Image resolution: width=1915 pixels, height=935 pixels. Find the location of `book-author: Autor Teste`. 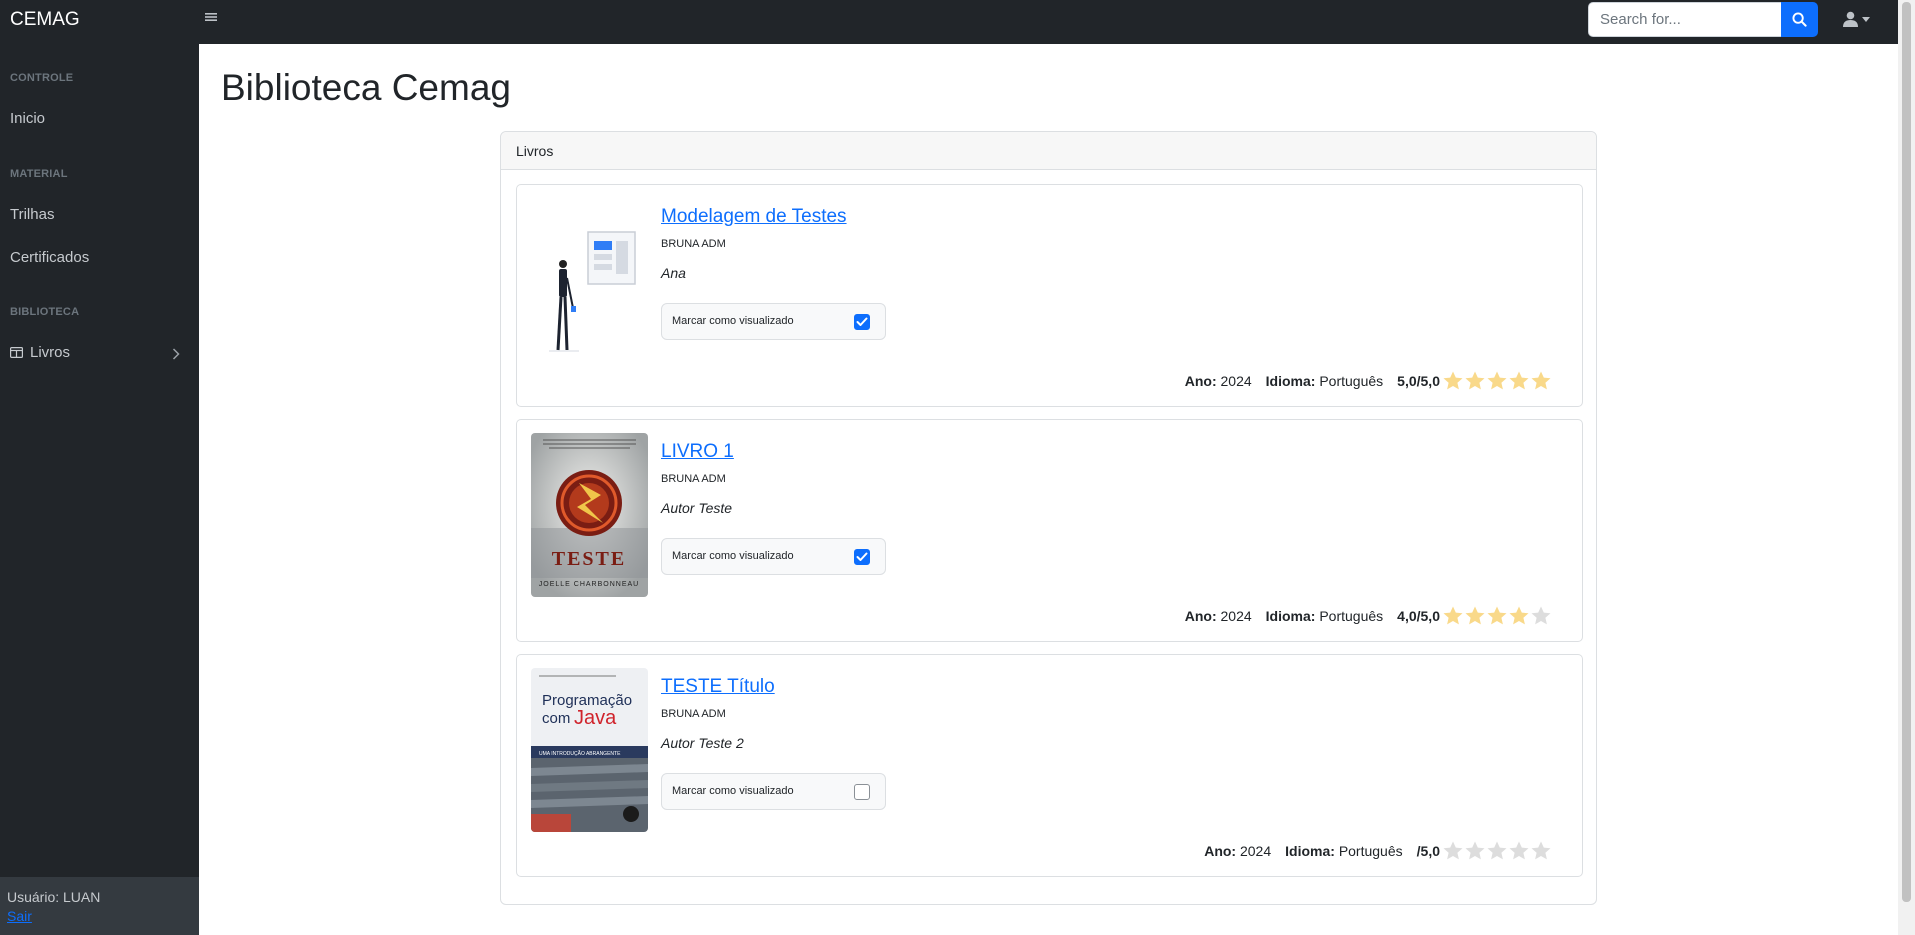

book-author: Autor Teste is located at coordinates (697, 508).